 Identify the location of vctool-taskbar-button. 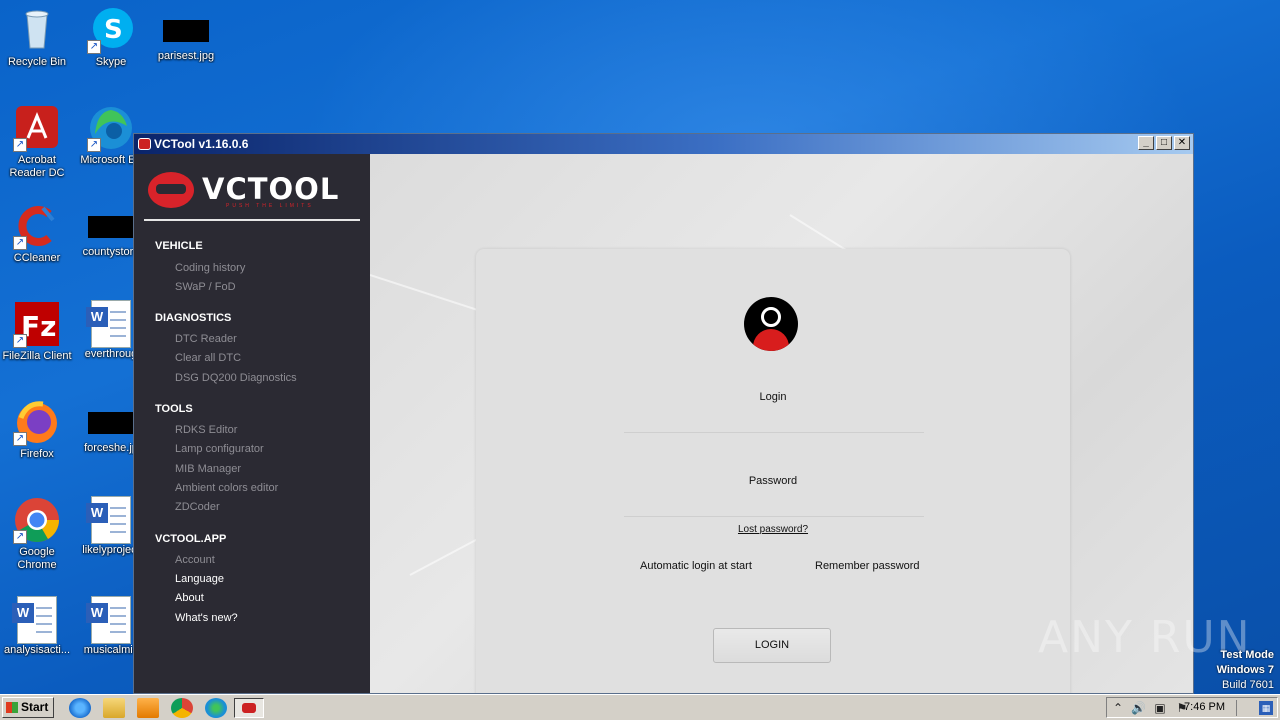
(249, 708).